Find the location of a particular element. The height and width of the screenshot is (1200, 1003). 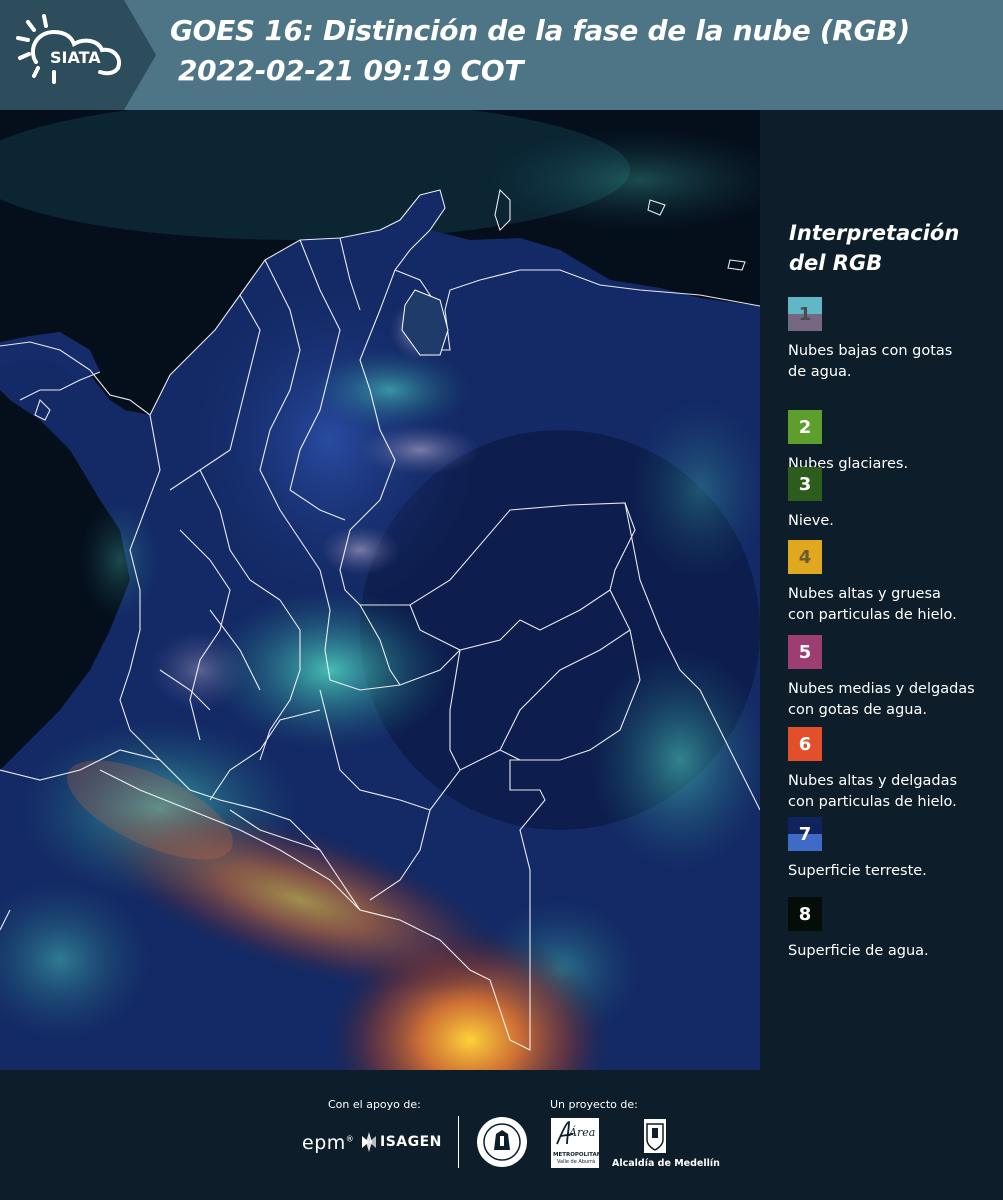

alcaldia-logo-text: Alcaldía de Medellín is located at coordinates (666, 1163).